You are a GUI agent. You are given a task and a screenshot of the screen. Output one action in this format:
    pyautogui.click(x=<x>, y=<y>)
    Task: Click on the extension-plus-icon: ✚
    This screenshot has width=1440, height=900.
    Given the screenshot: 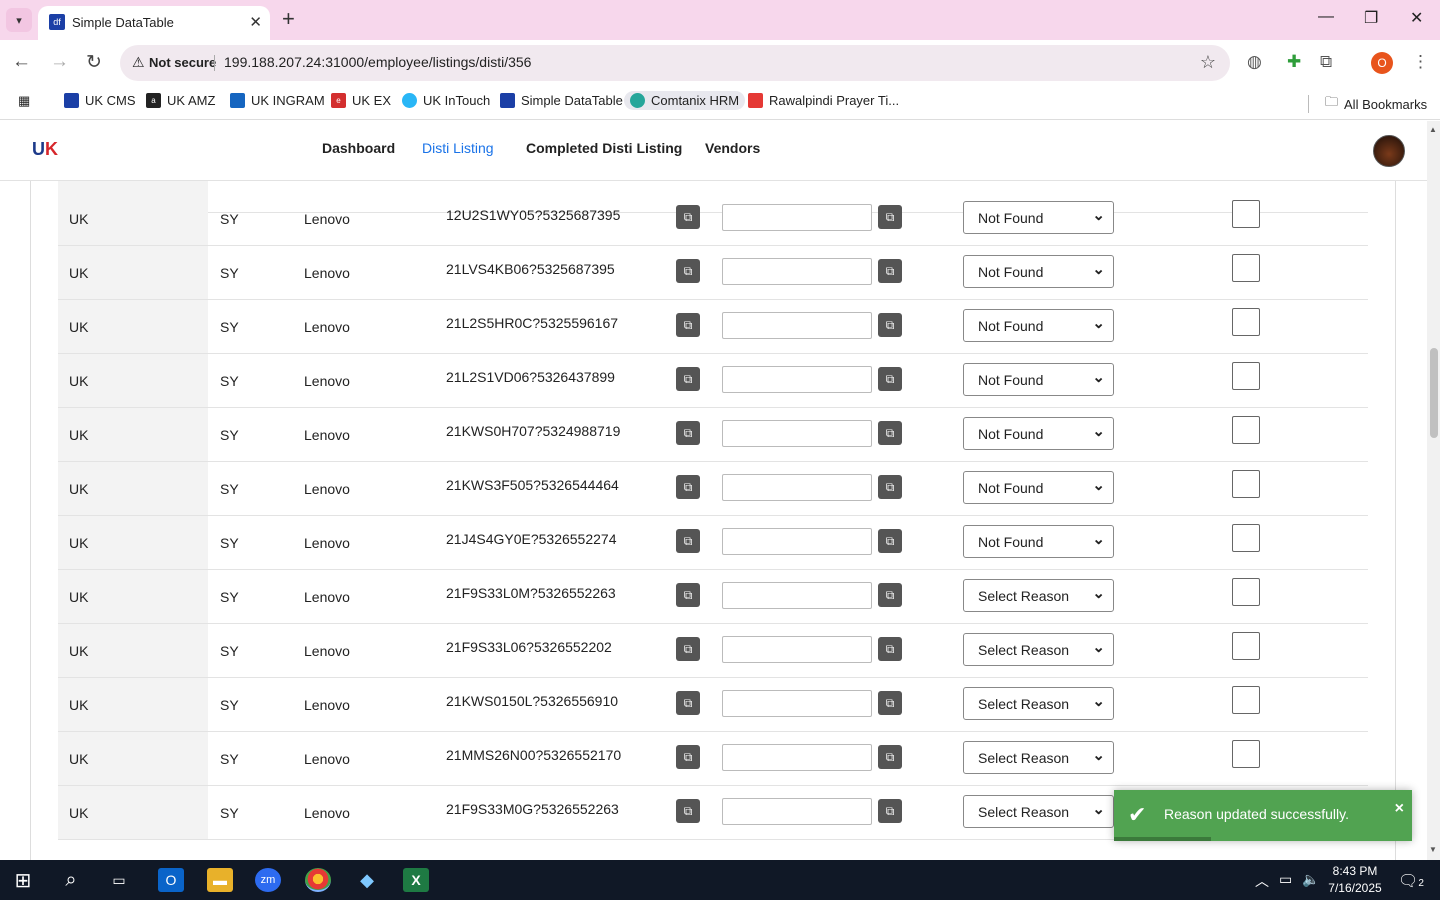 What is the action you would take?
    pyautogui.click(x=1294, y=62)
    